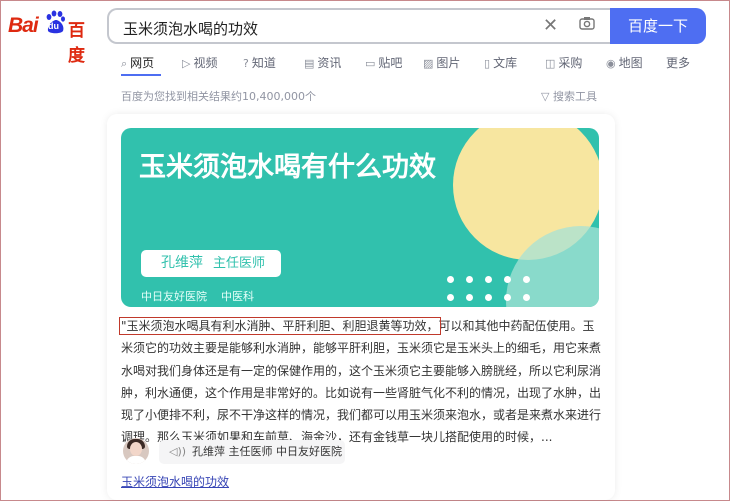 The height and width of the screenshot is (501, 730). I want to click on video-icon: ▷, so click(186, 63).